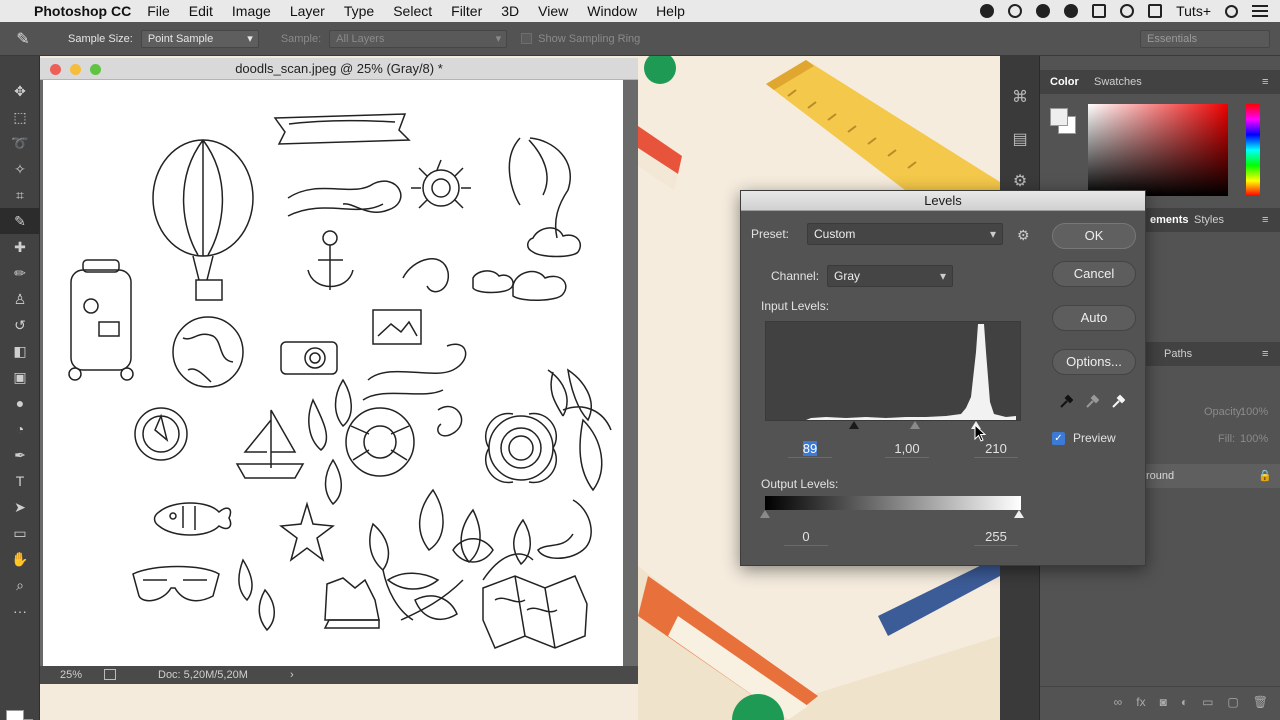  What do you see at coordinates (996, 537) in the screenshot?
I see `output-white-field: 255` at bounding box center [996, 537].